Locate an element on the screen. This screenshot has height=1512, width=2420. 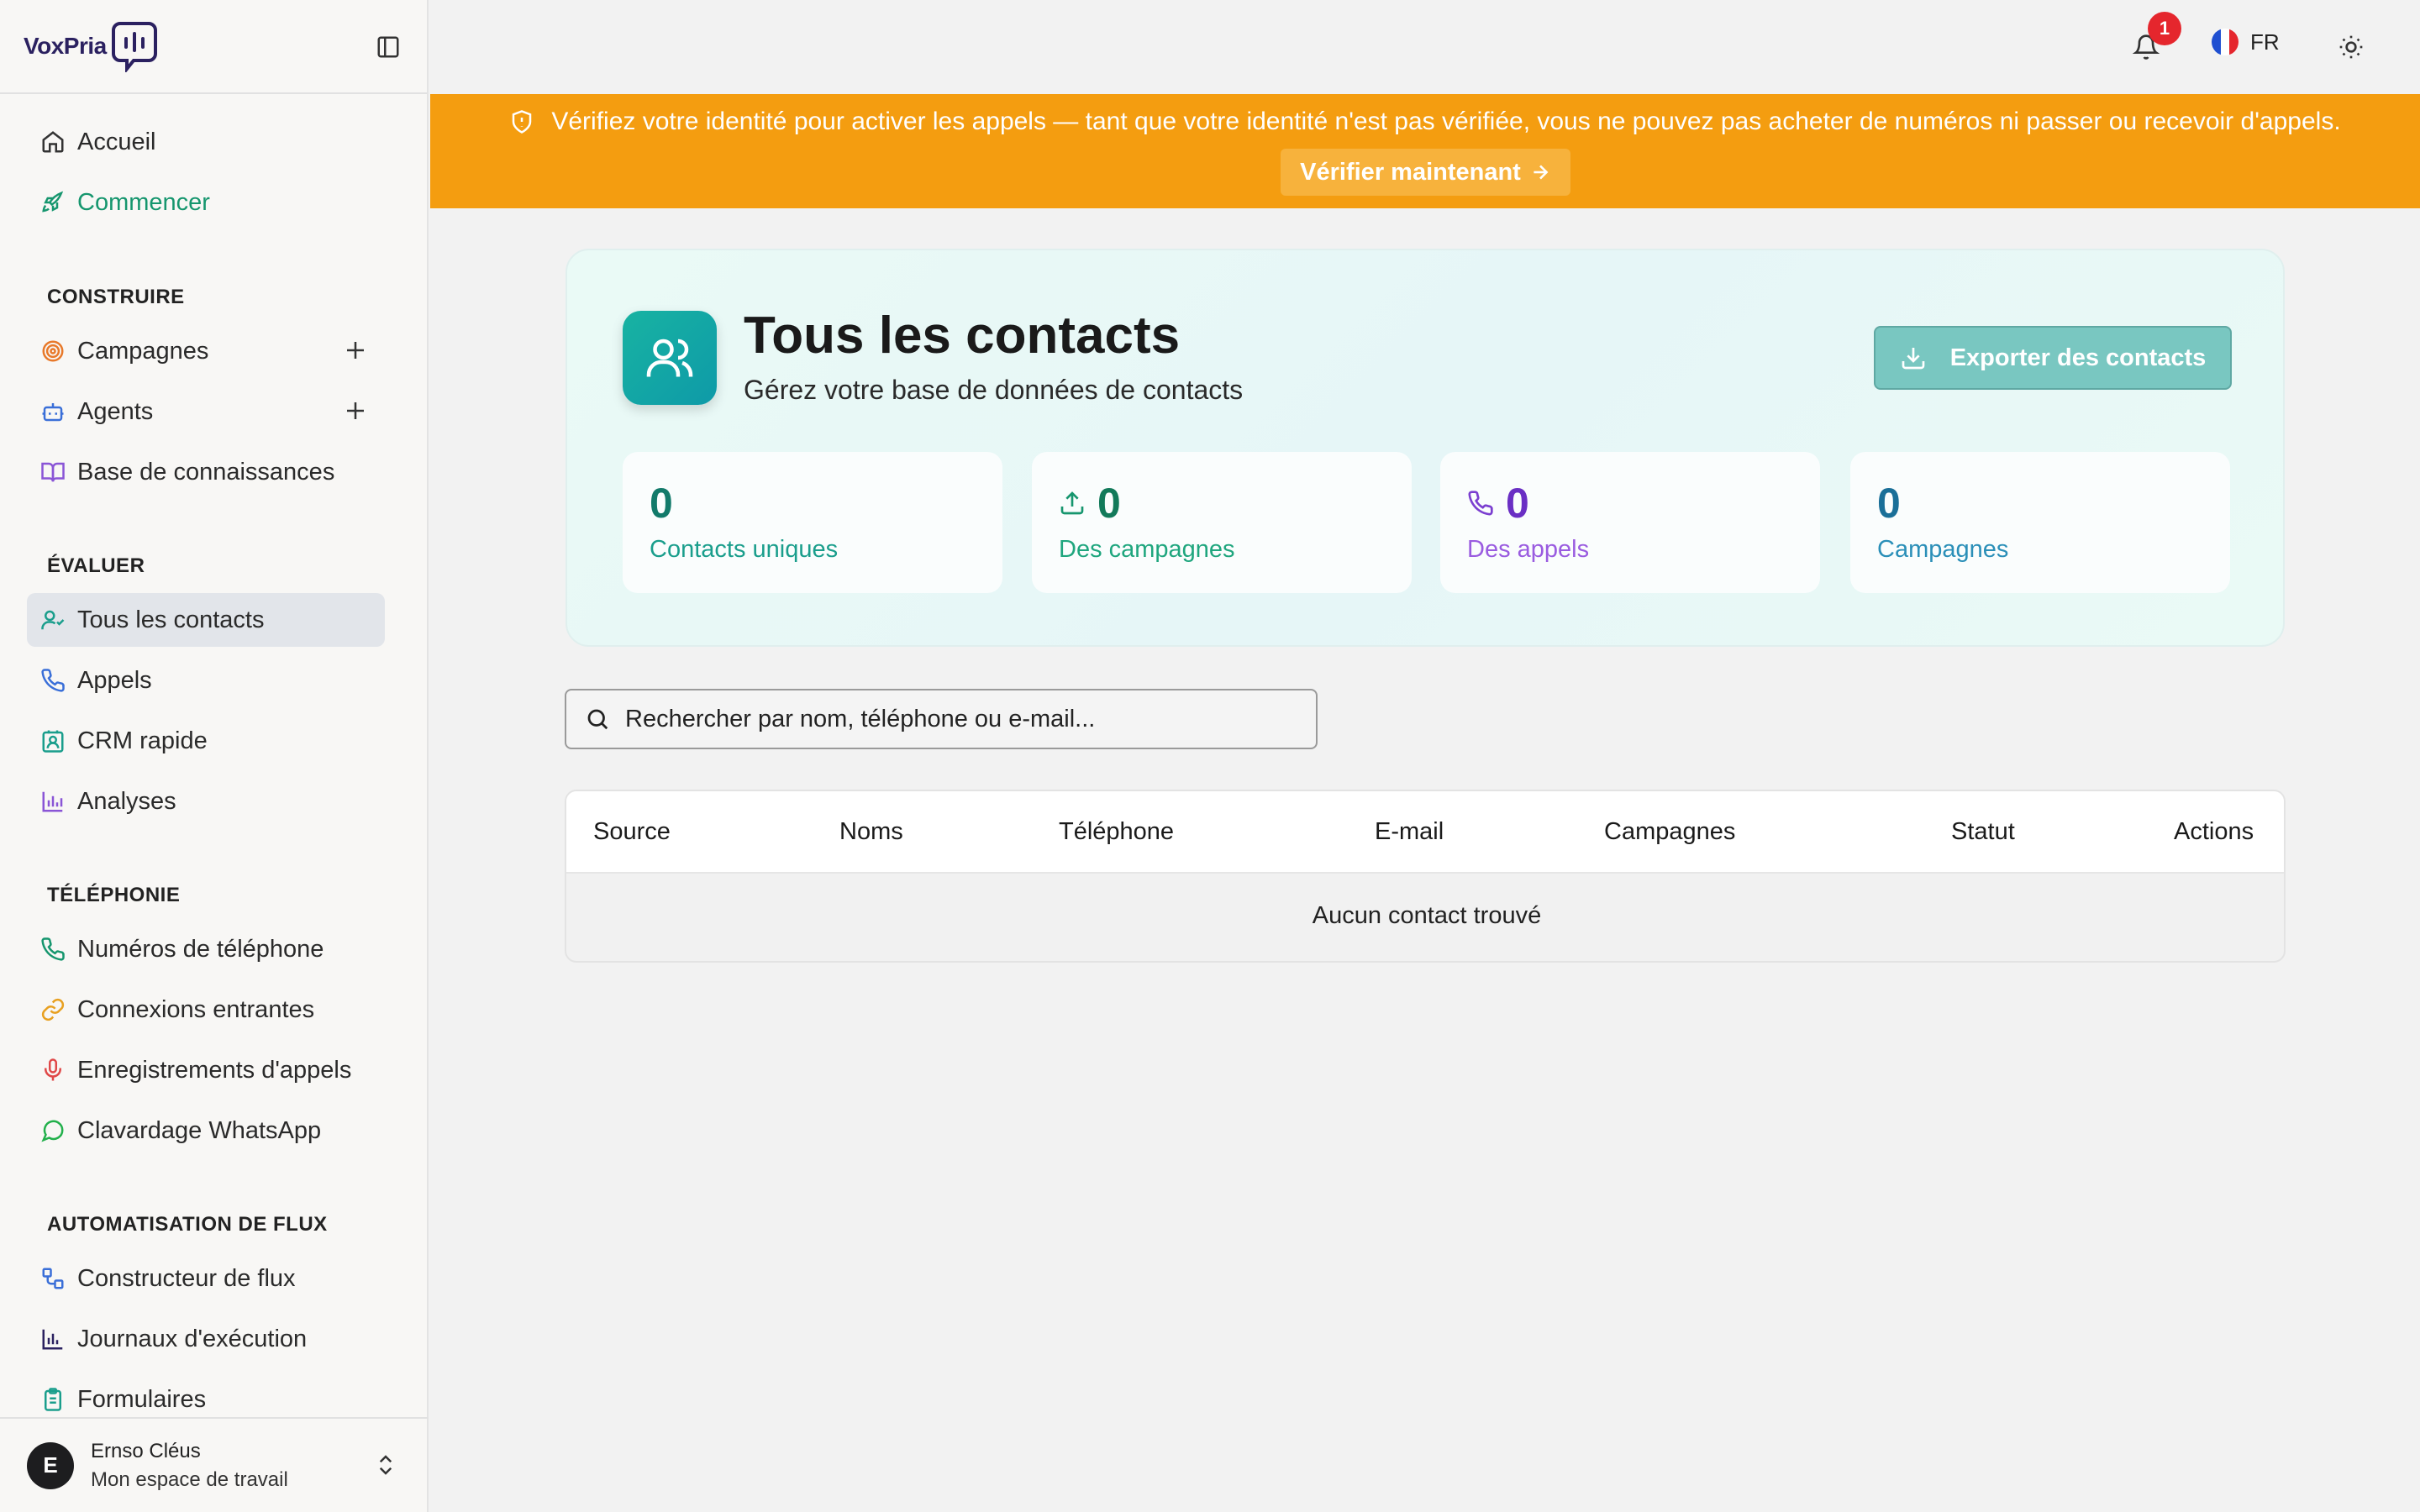
export-contacts-button: Exporter des contacts is located at coordinates (2053, 358).